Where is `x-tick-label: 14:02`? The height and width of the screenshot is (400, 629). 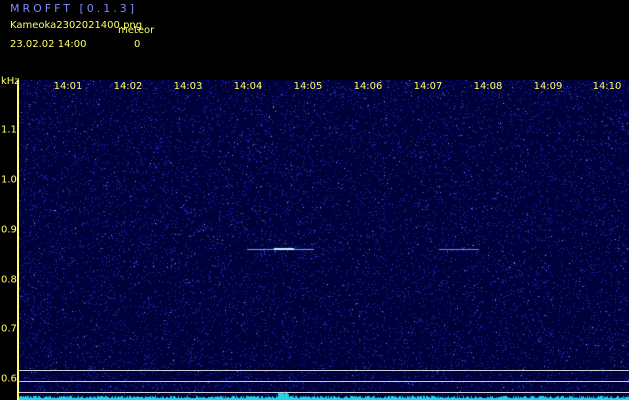 x-tick-label: 14:02 is located at coordinates (128, 86).